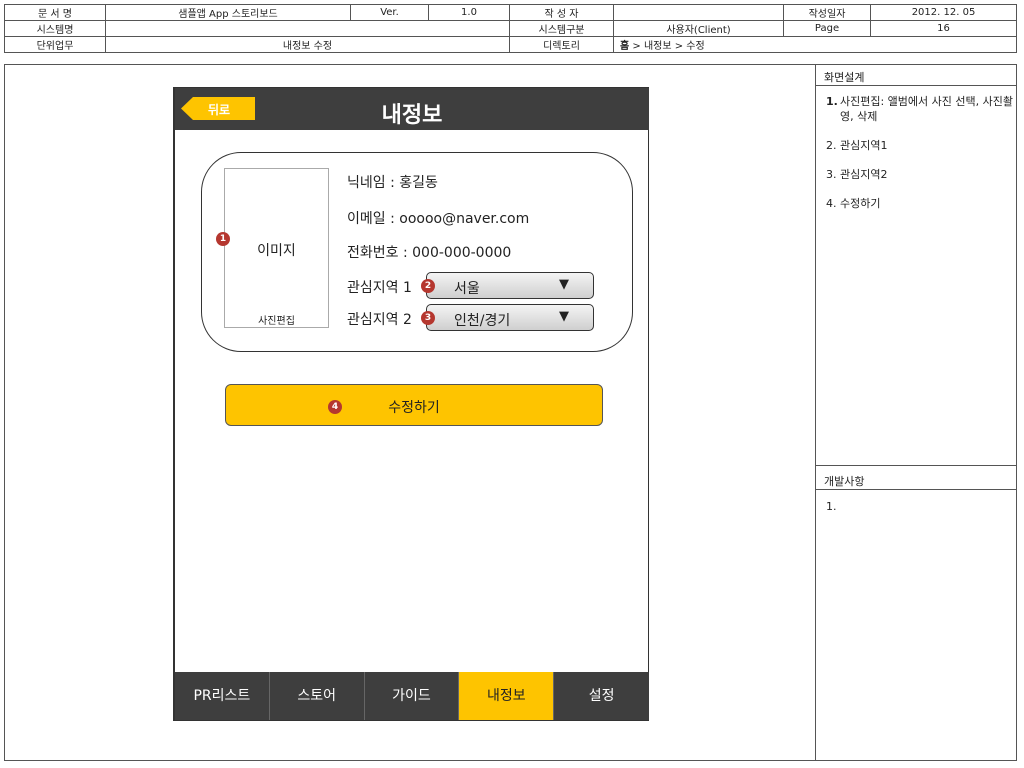 Image resolution: width=1024 pixels, height=768 pixels. Describe the element at coordinates (943, 28) in the screenshot. I see `page-number: 16` at that location.